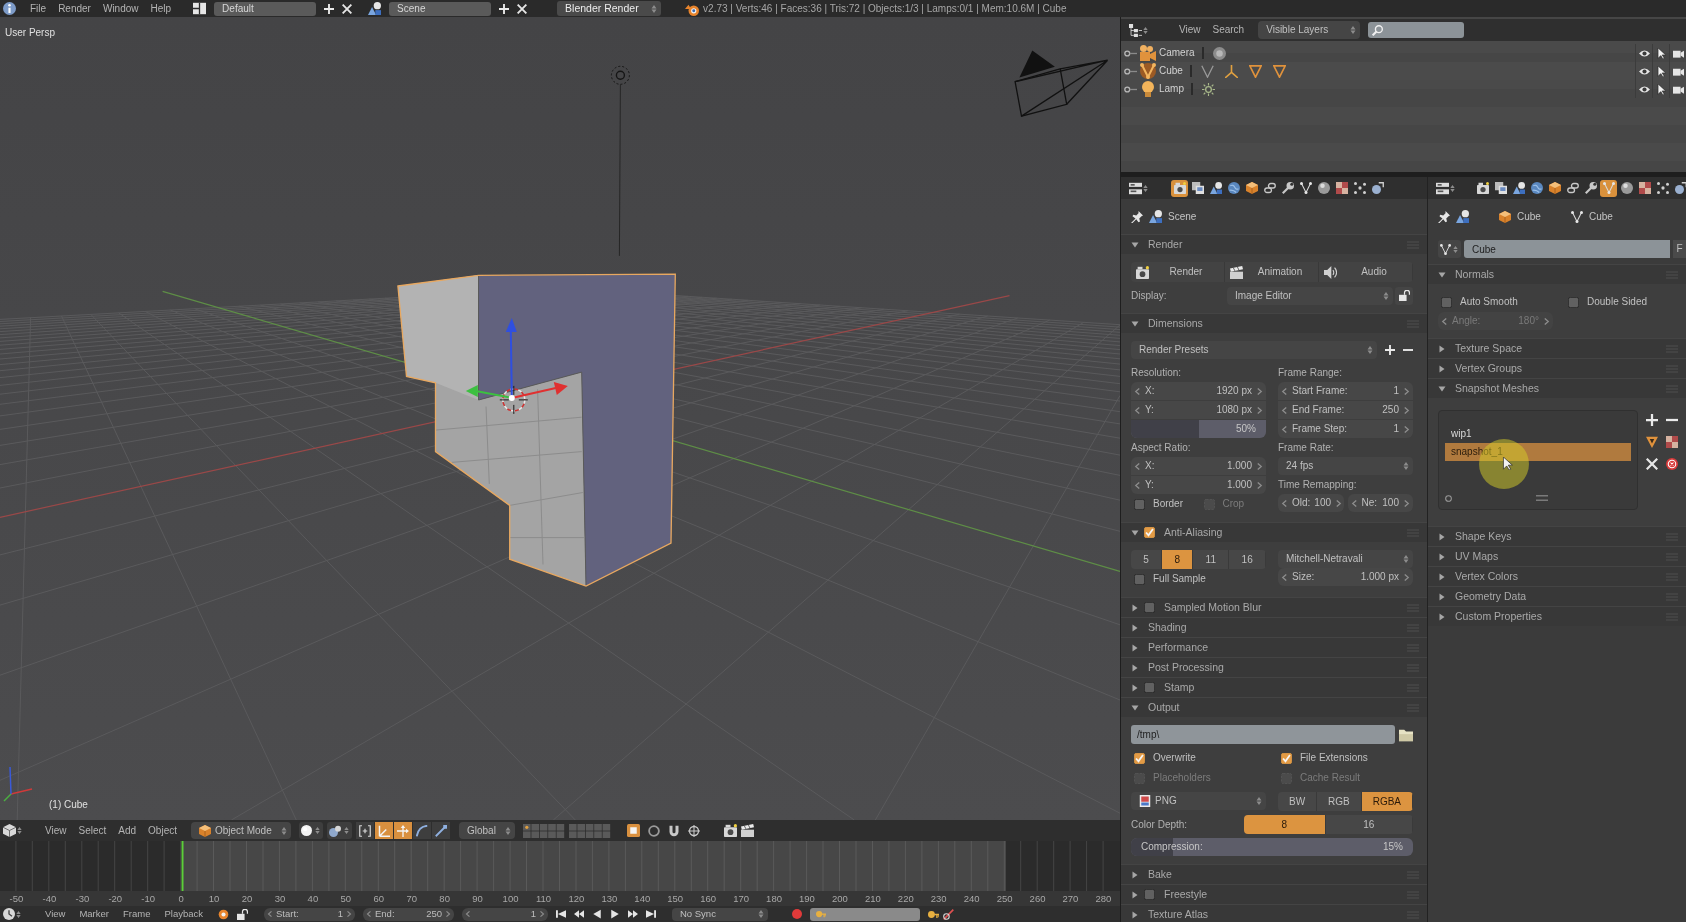 The height and width of the screenshot is (922, 1686). What do you see at coordinates (1207, 71) in the screenshot?
I see `vertices-icon` at bounding box center [1207, 71].